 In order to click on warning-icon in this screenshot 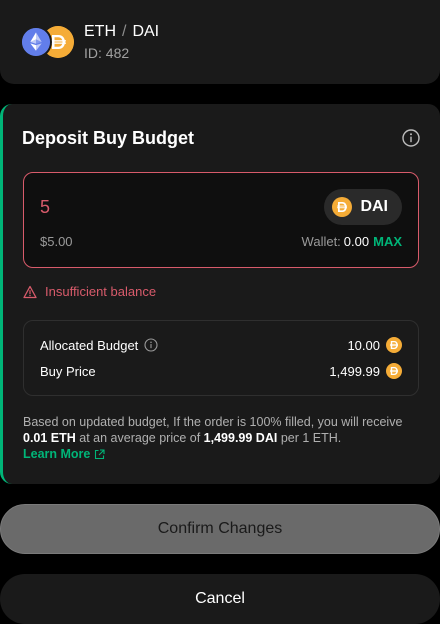, I will do `click(30, 291)`.